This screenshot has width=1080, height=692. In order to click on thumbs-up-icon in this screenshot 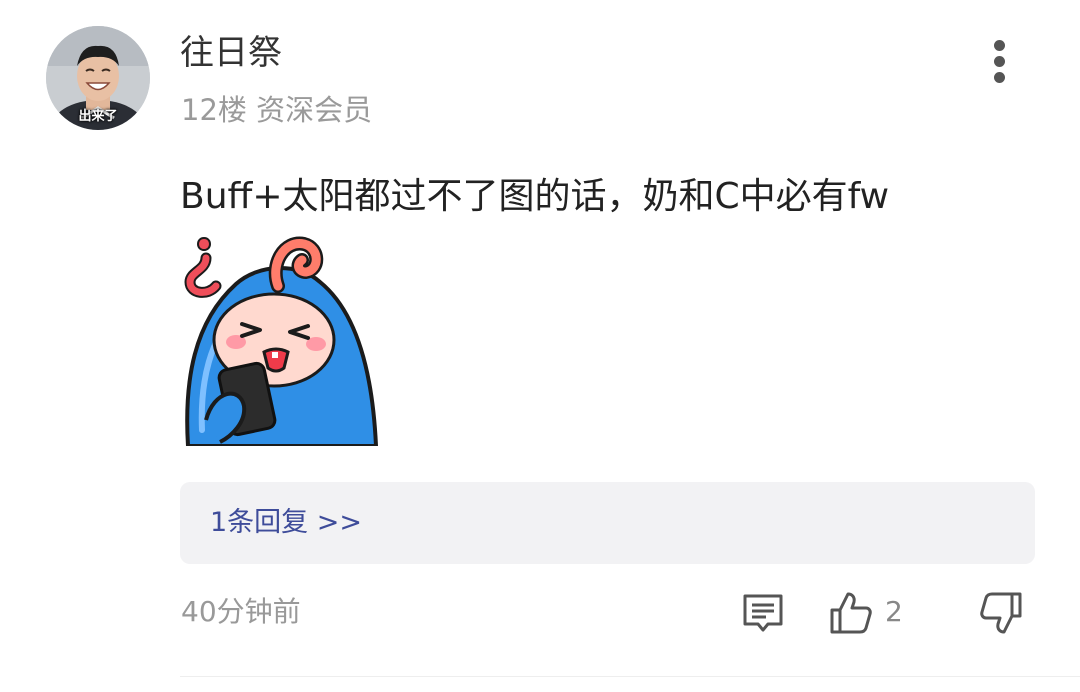, I will do `click(851, 613)`.